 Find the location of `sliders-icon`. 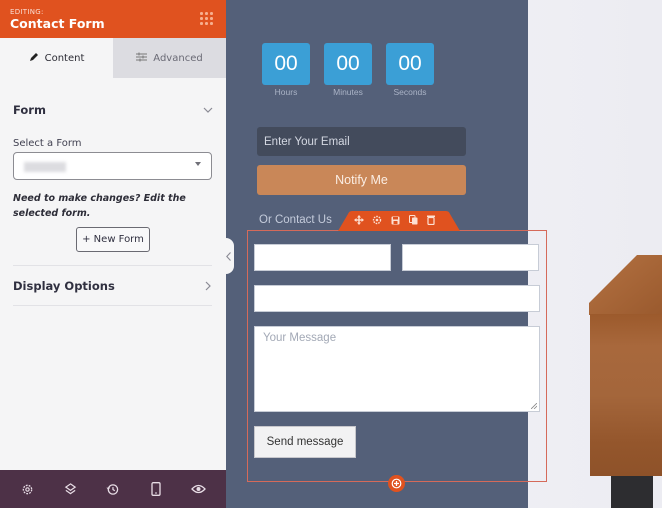

sliders-icon is located at coordinates (142, 58).